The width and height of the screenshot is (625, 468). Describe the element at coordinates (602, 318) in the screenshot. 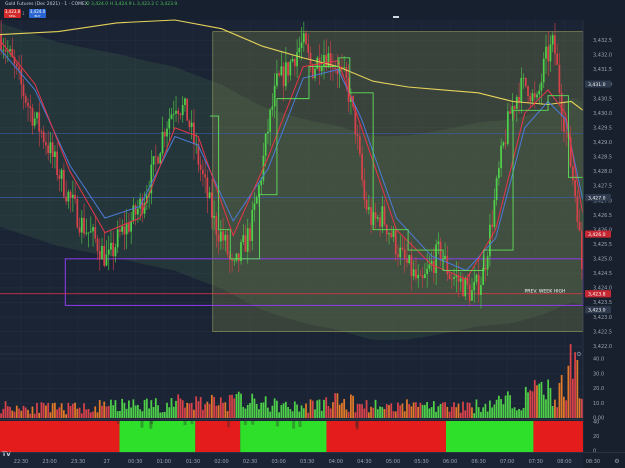

I see `price-tick-label: 3,423.0` at that location.